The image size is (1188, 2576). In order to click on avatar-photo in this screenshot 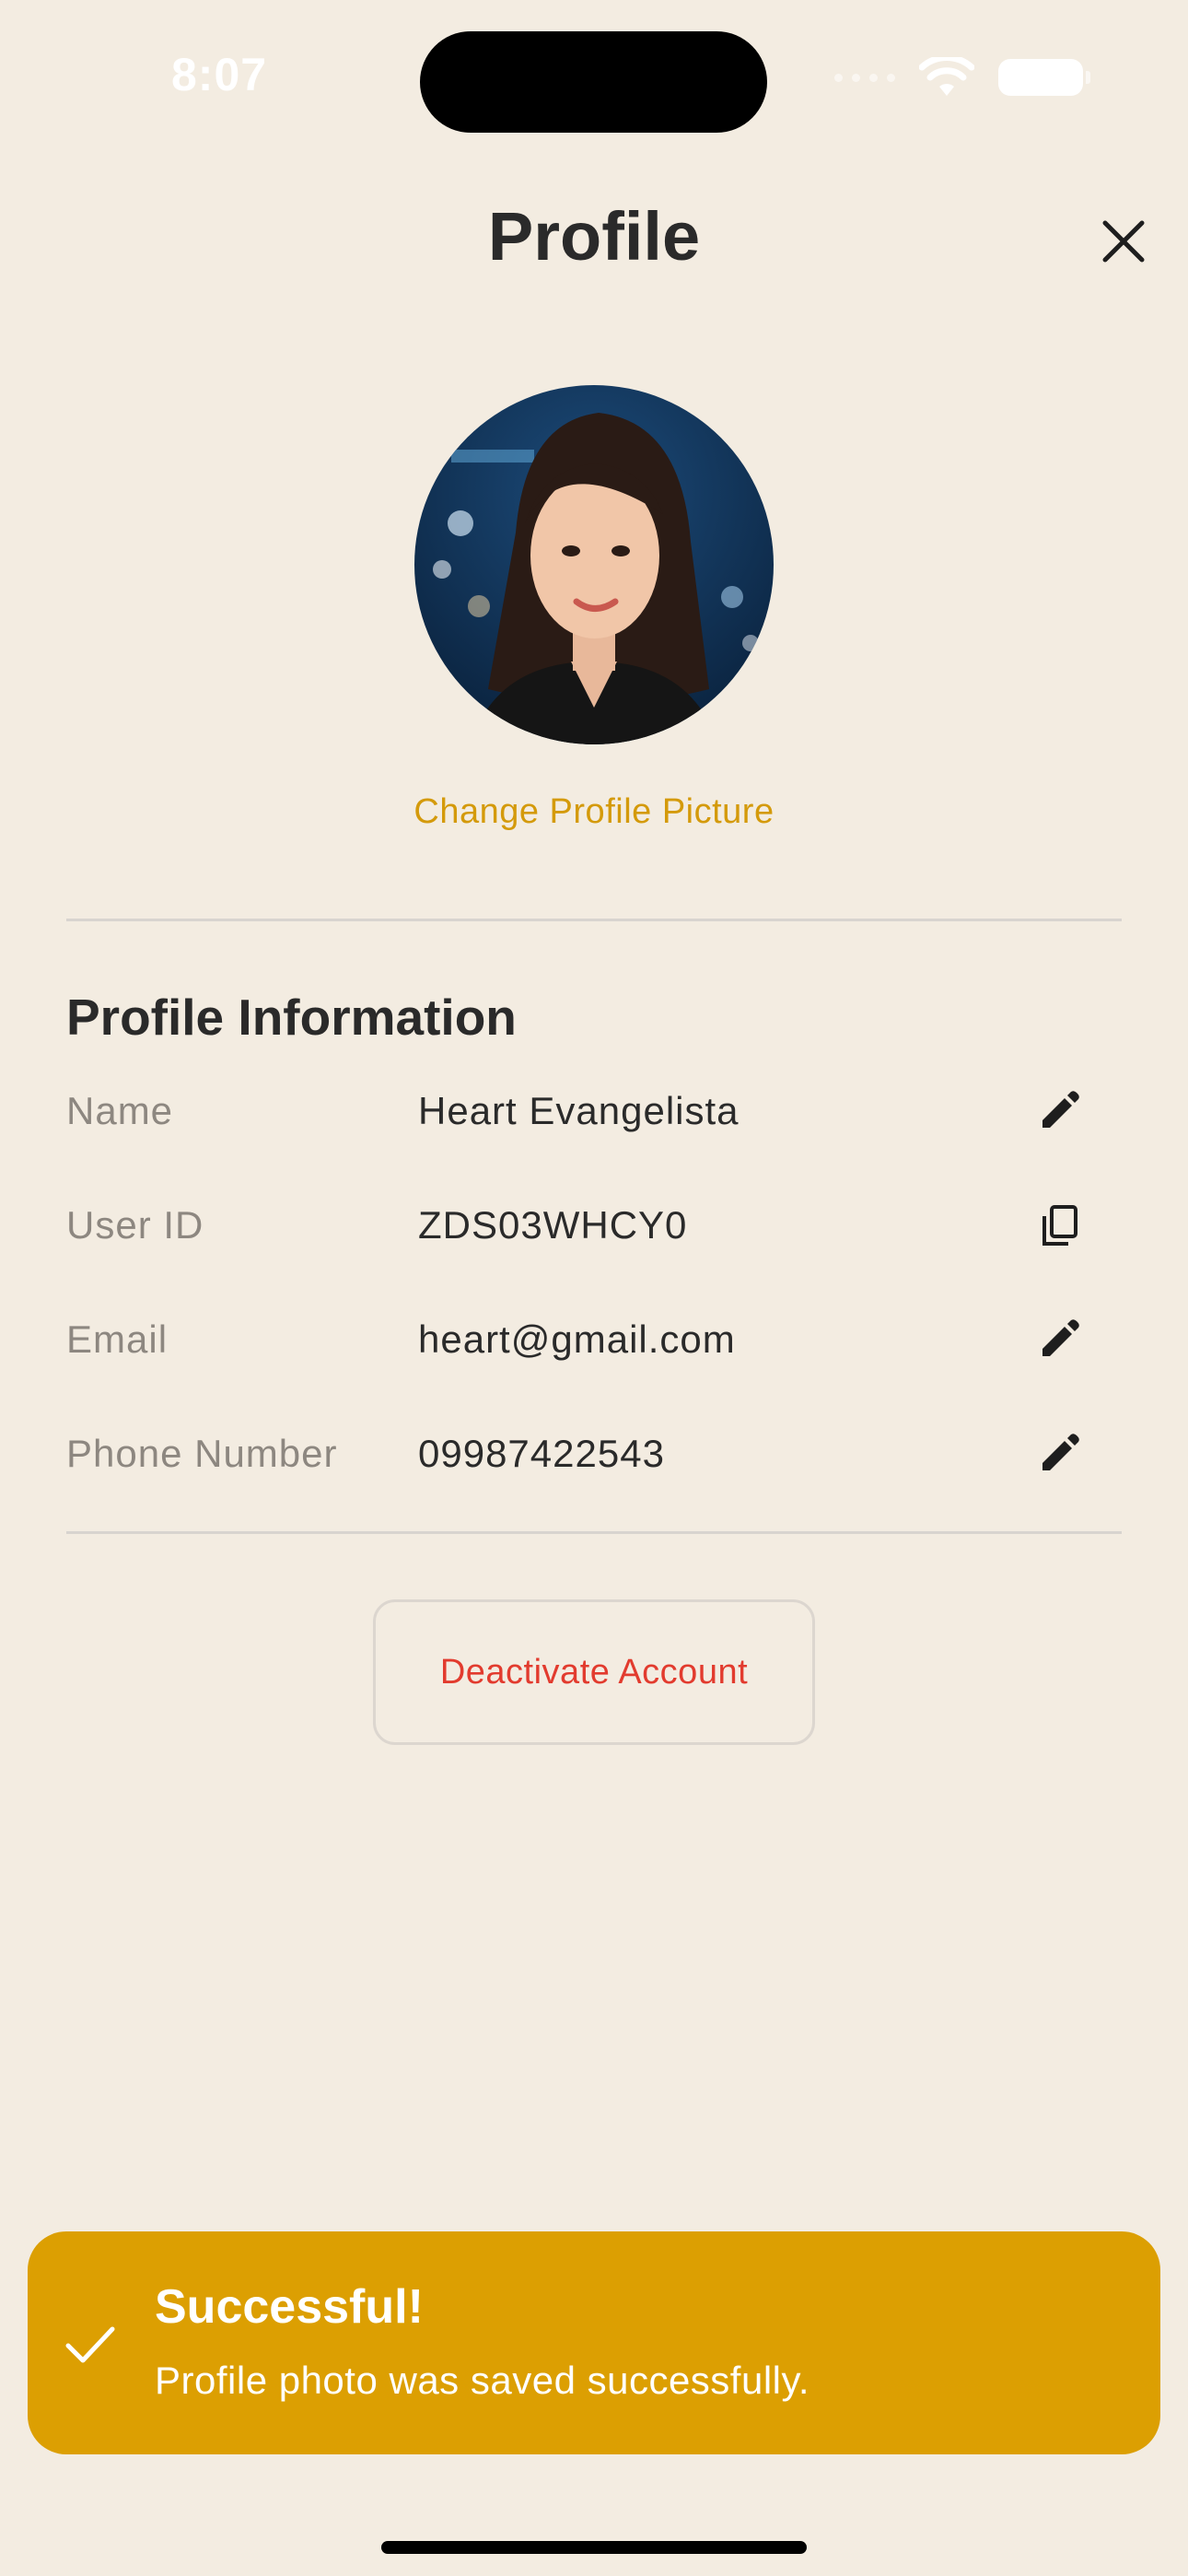, I will do `click(594, 564)`.